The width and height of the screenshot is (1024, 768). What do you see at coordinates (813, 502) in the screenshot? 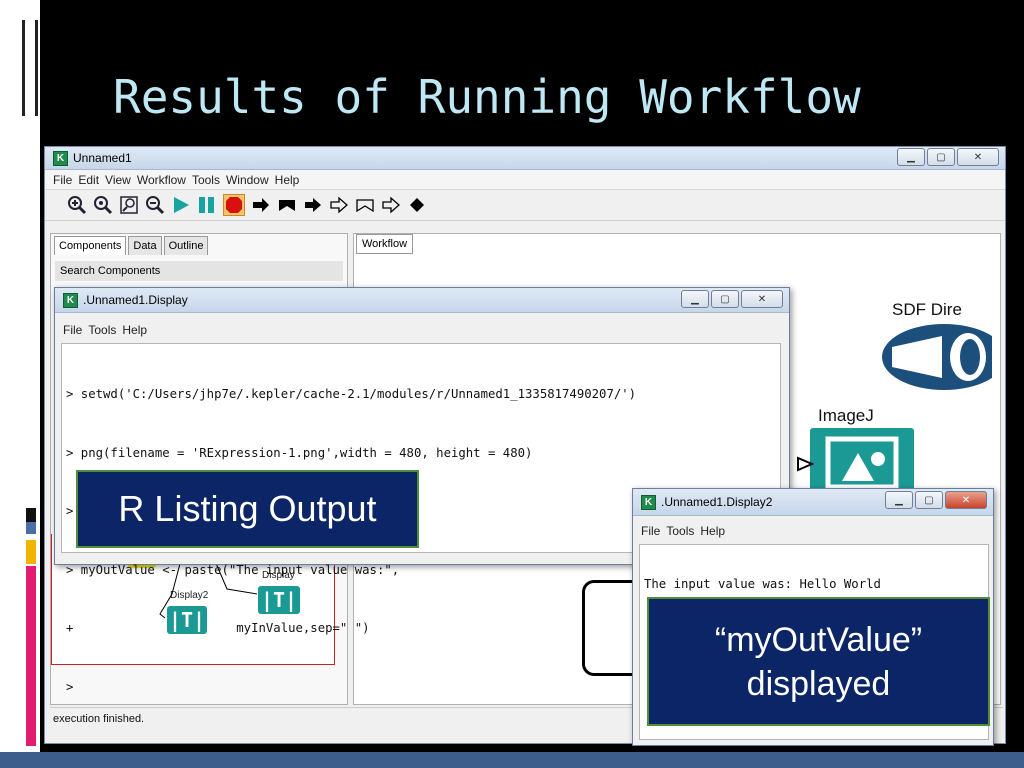
I see `display2-titlebar: K .Unnamed1.Display2 ▁ ▢ ✕` at bounding box center [813, 502].